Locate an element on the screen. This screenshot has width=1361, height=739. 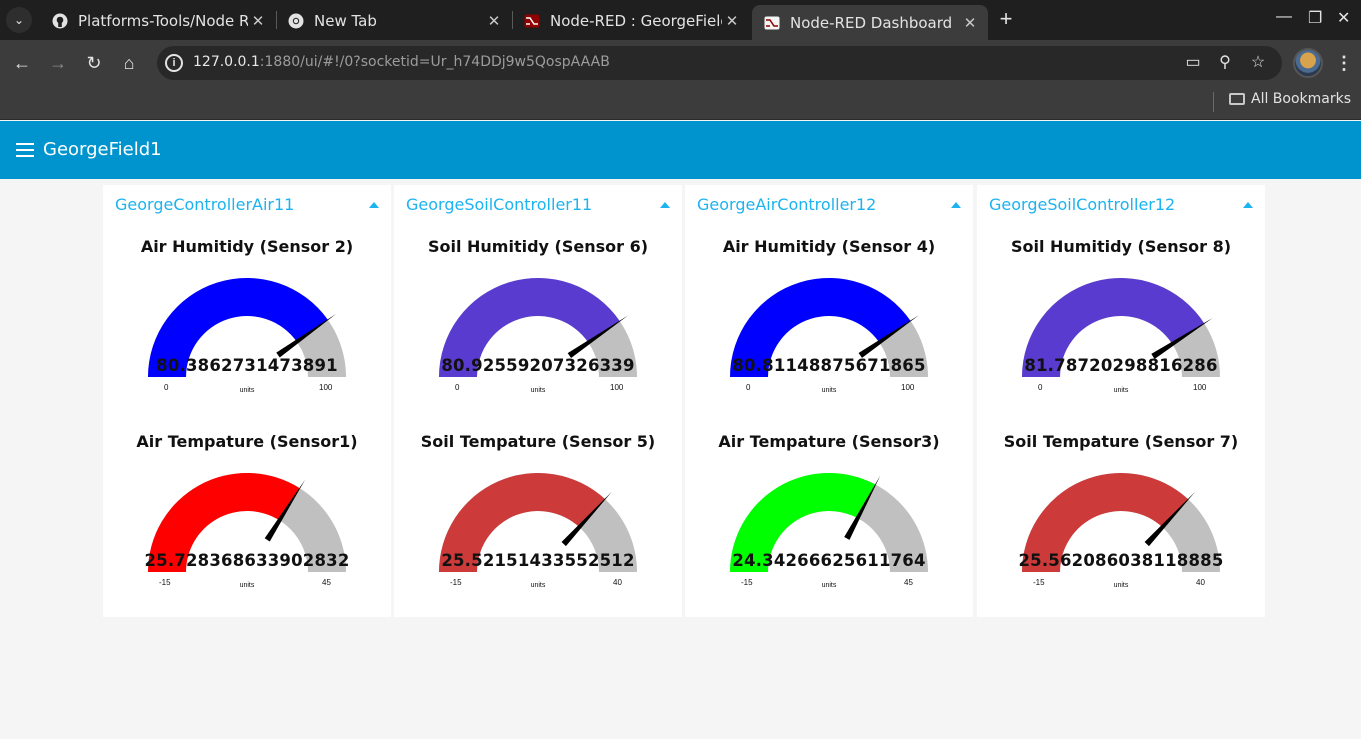
forward-arrow-icon: → is located at coordinates (58, 63).